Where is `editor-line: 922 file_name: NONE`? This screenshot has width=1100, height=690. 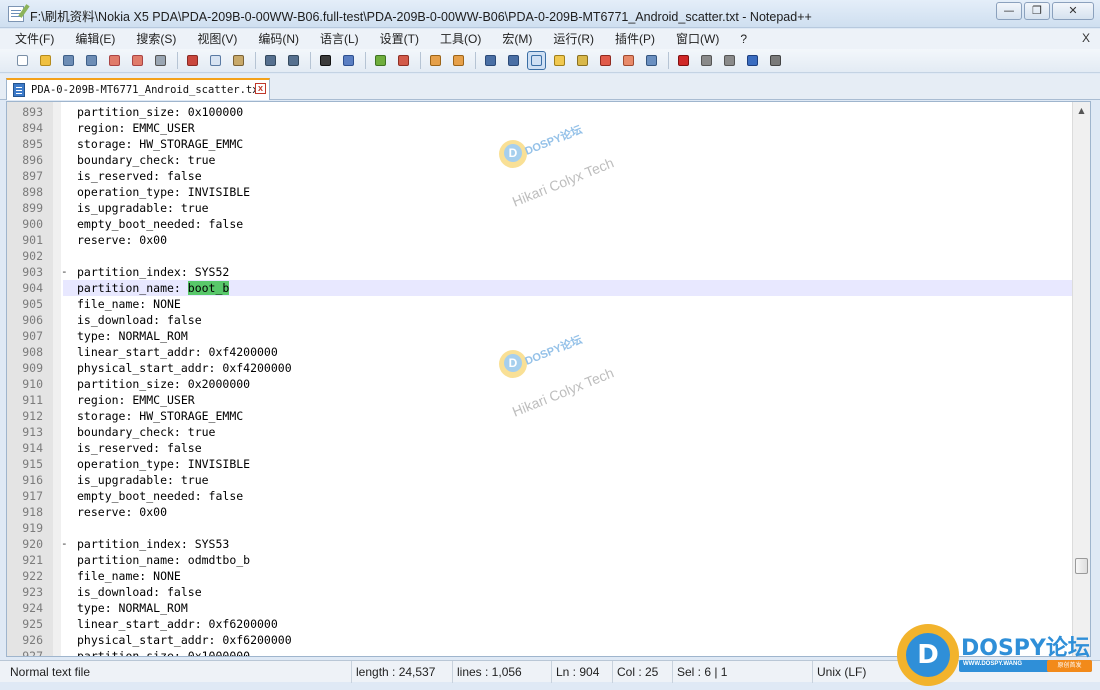 editor-line: 922 file_name: NONE is located at coordinates (540, 576).